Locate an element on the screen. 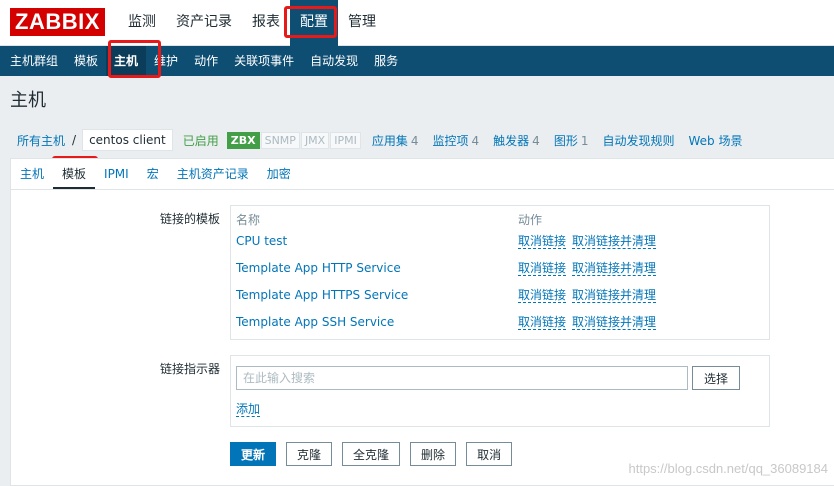 This screenshot has height=486, width=834. submenu-discovery: 自动发现 is located at coordinates (334, 61).